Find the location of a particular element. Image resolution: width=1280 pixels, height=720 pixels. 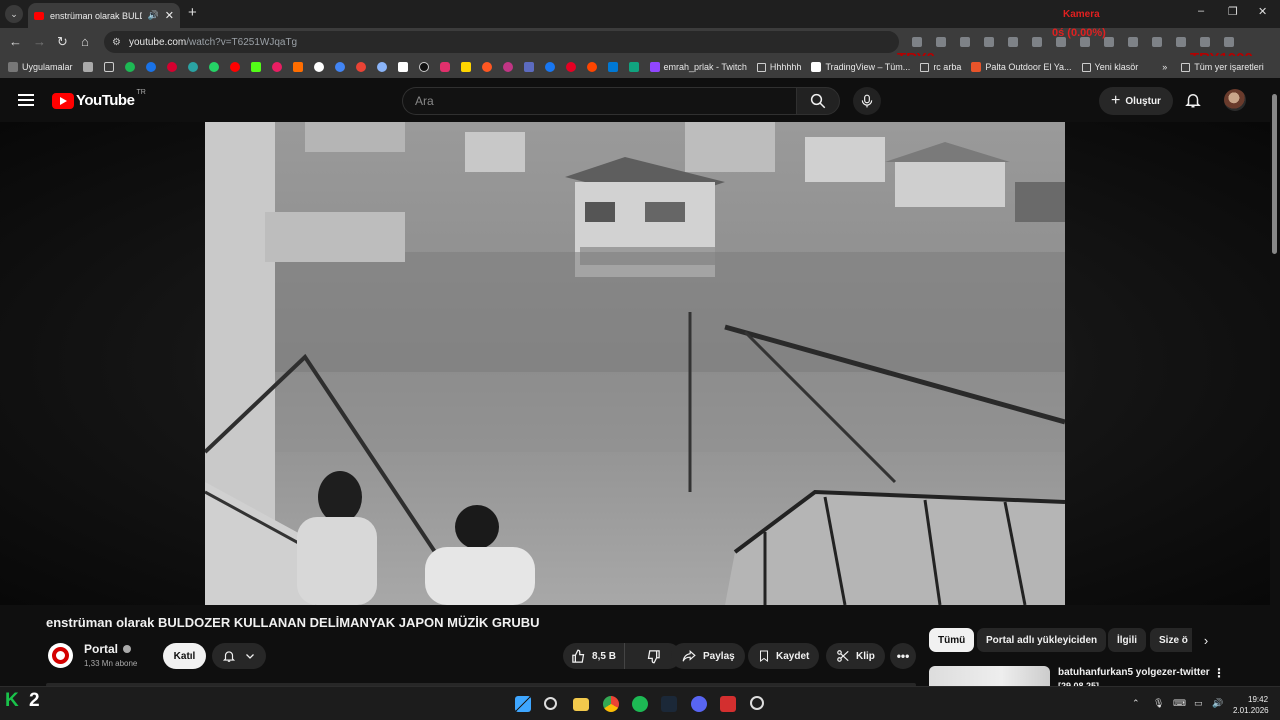

tab-search-icon: ⌄ is located at coordinates (14, 14).